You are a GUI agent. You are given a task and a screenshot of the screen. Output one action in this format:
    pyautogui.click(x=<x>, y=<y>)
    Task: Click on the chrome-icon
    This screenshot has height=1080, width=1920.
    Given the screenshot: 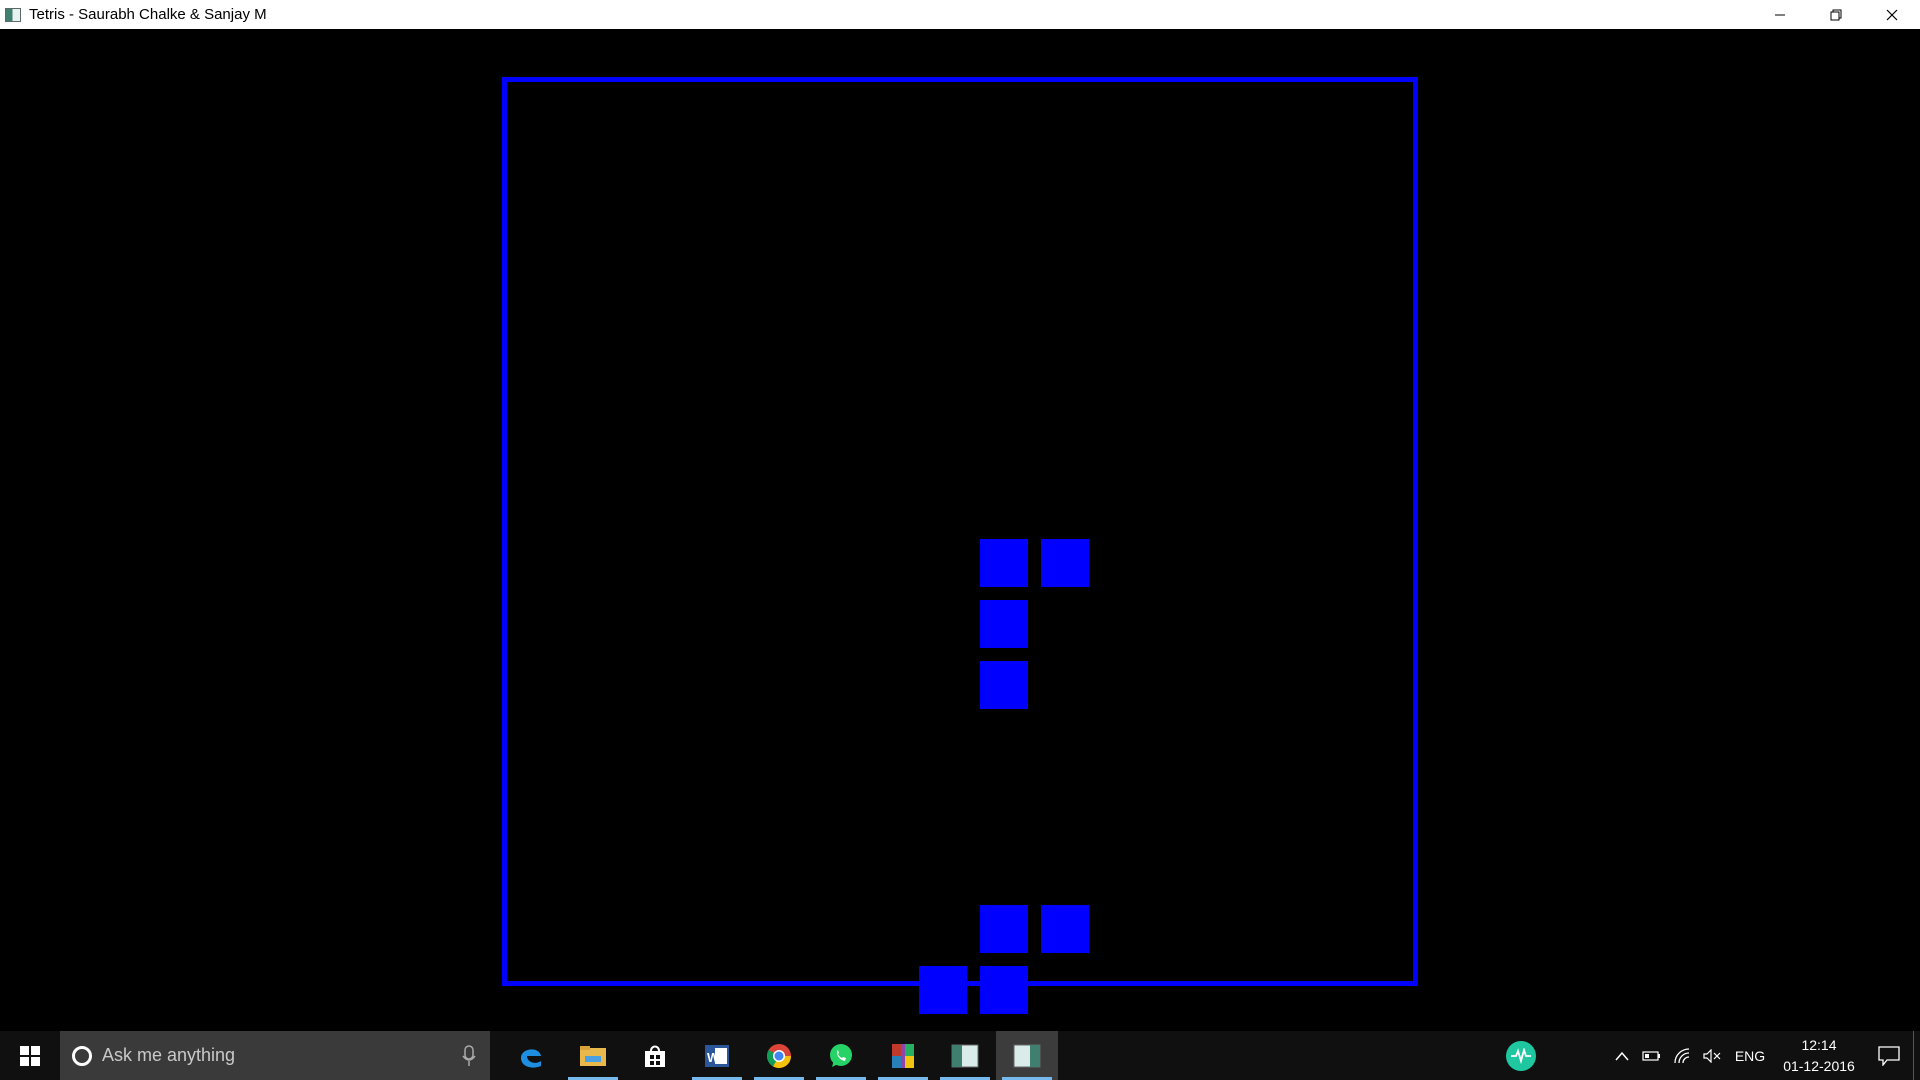 What is the action you would take?
    pyautogui.click(x=778, y=1055)
    